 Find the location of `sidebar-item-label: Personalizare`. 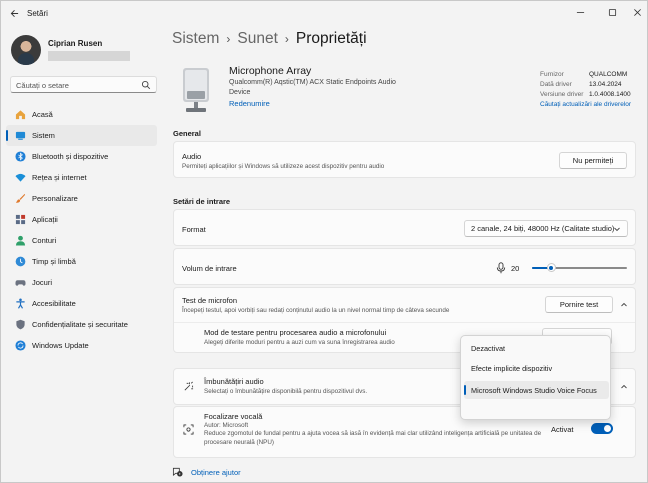

sidebar-item-label: Personalizare is located at coordinates (55, 198).